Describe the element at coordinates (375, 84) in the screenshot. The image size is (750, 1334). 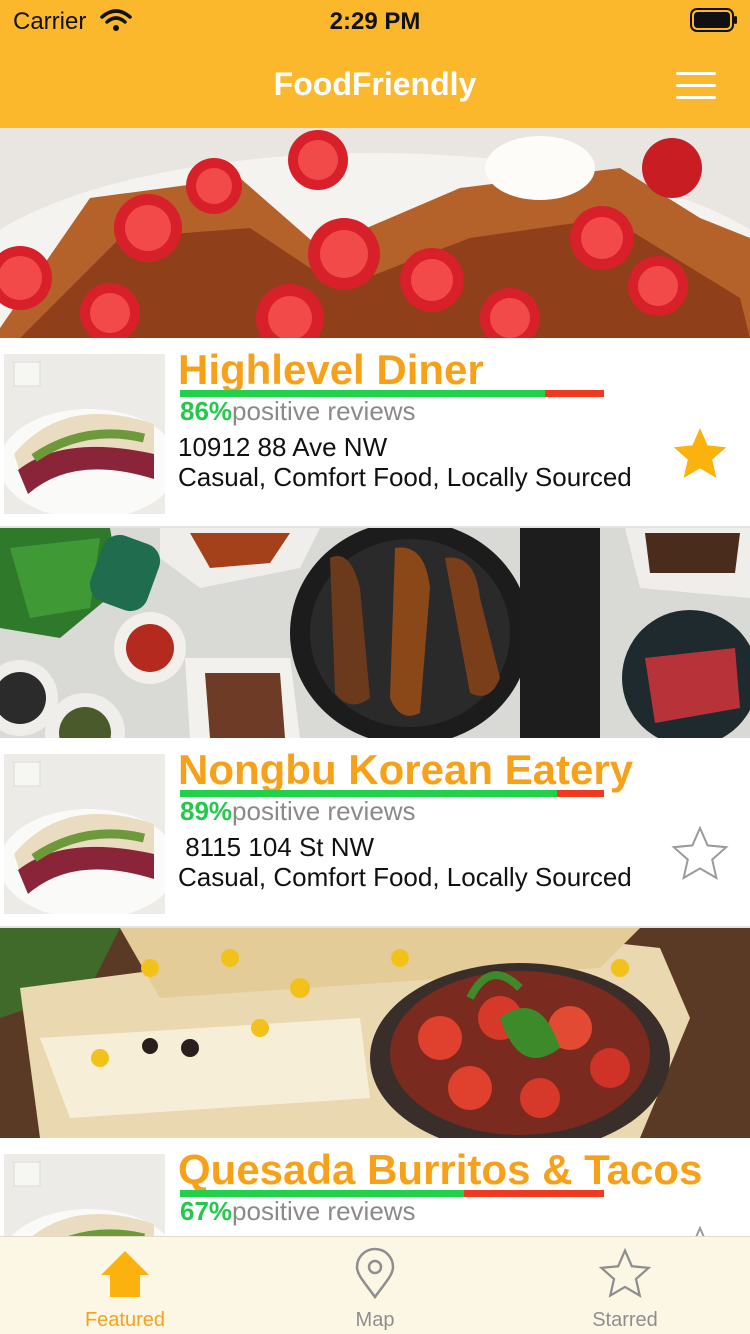
I see `app-title: FoodFriendly` at that location.